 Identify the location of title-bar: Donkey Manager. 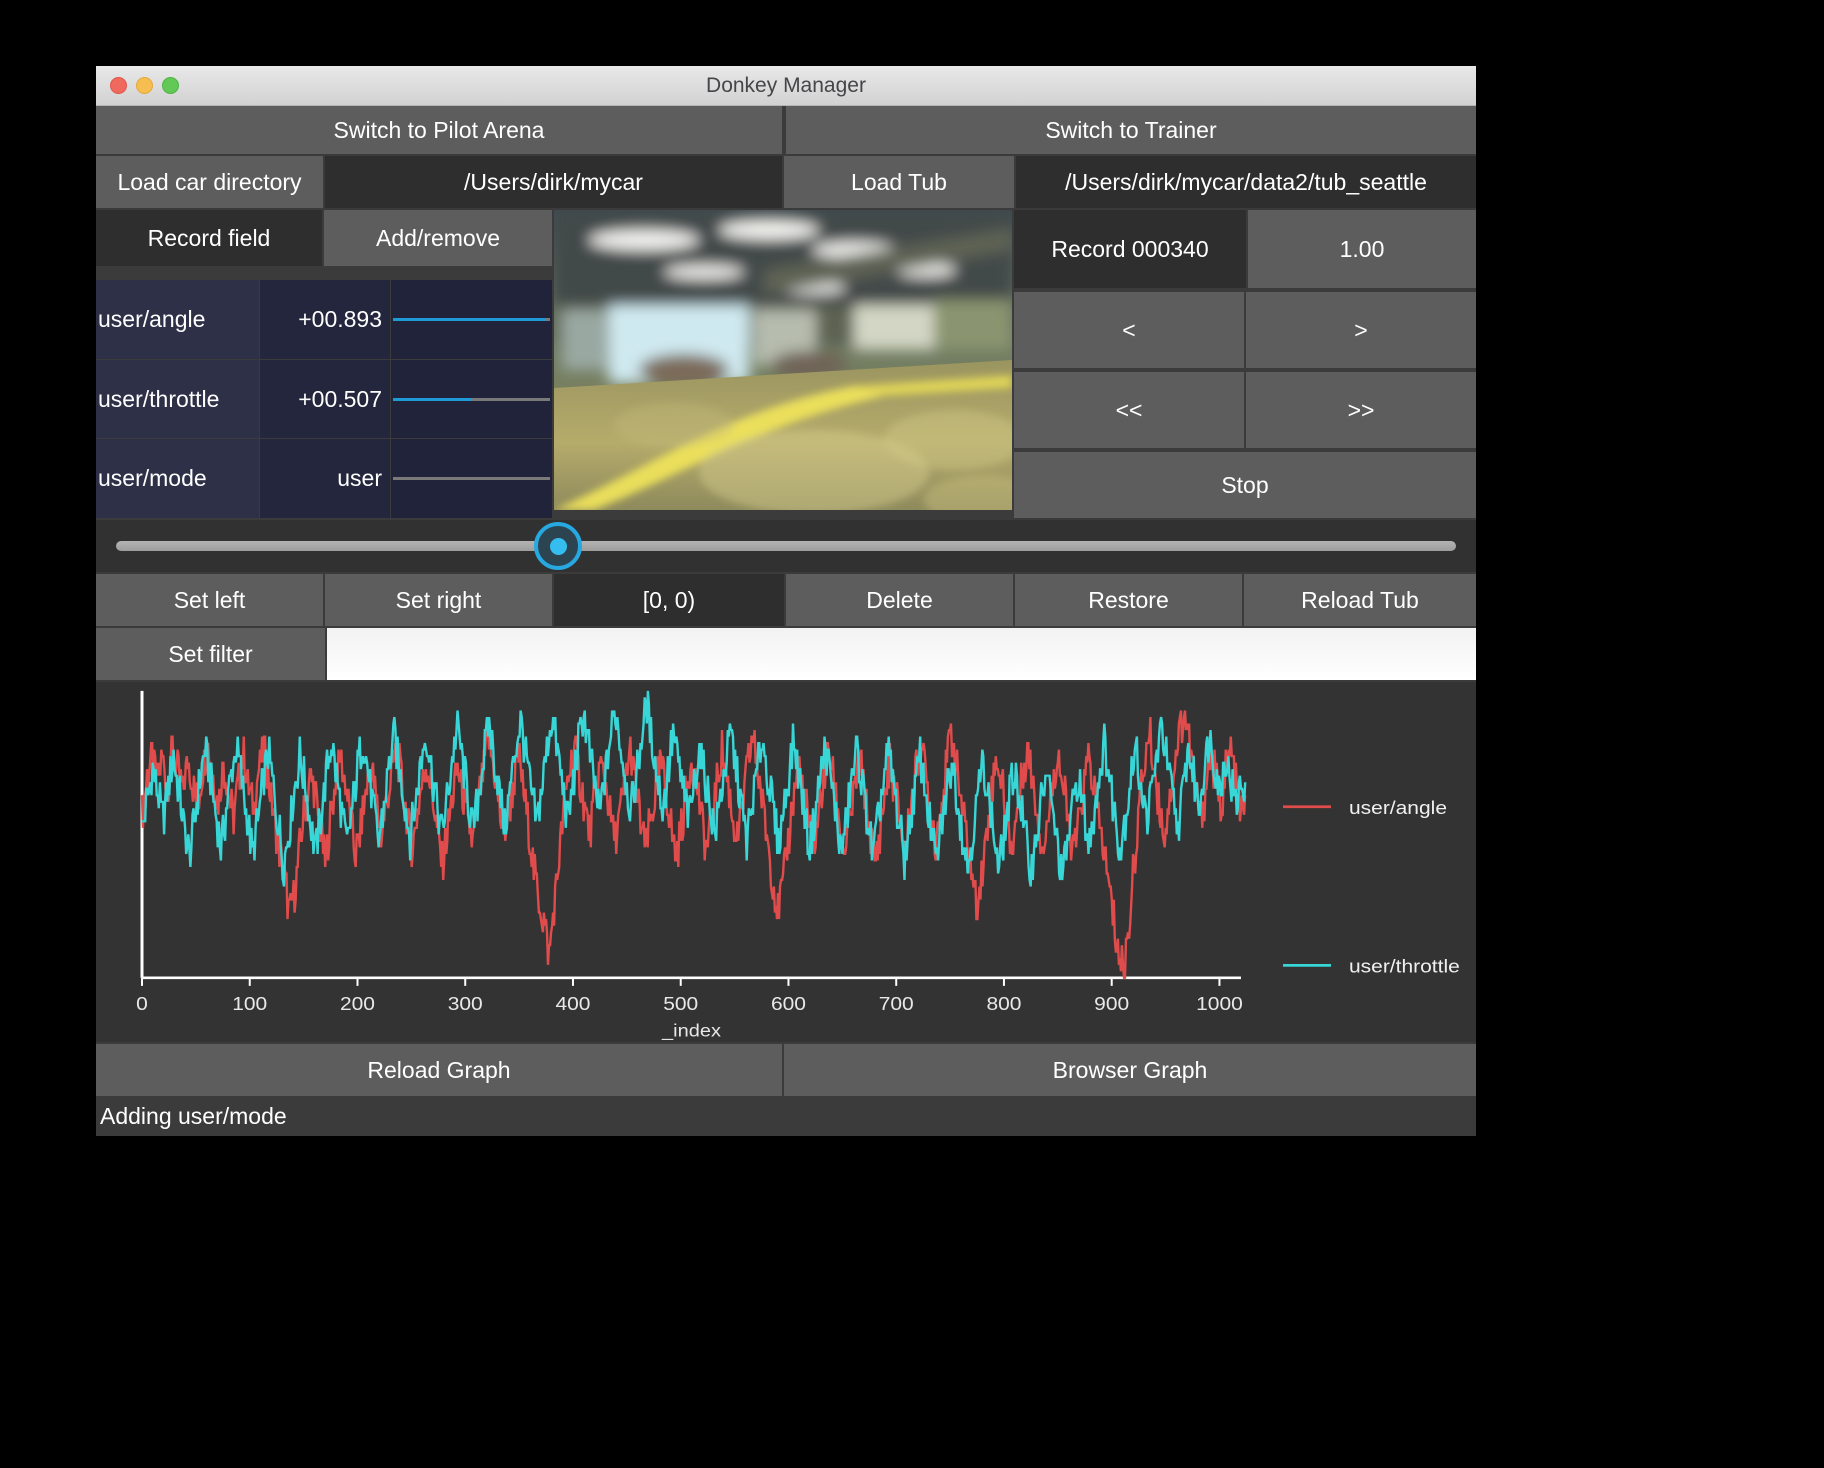
(786, 86).